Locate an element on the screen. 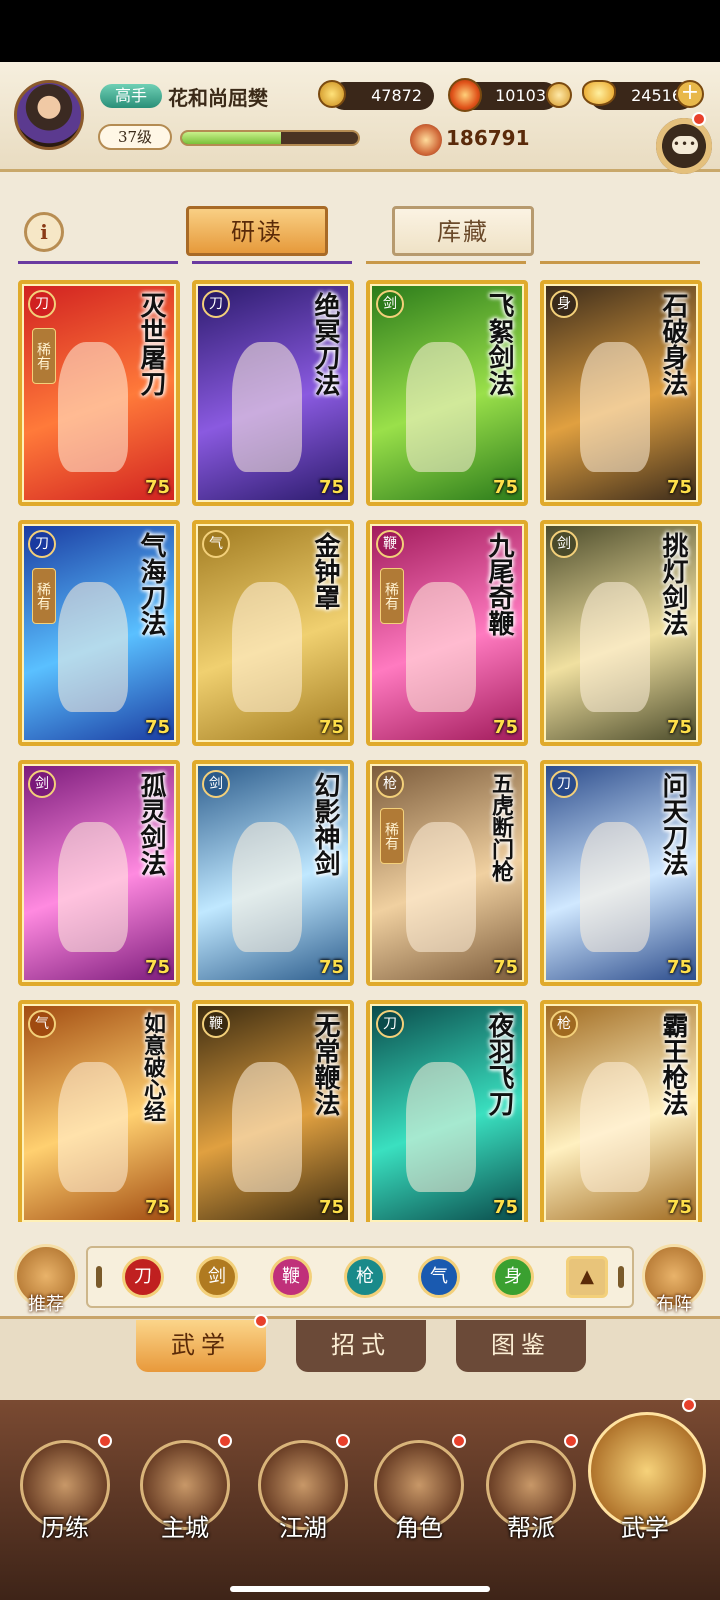 The width and height of the screenshot is (720, 1600). martial-art-card: 枪 五虎断门枪 稀有 75 is located at coordinates (447, 873).